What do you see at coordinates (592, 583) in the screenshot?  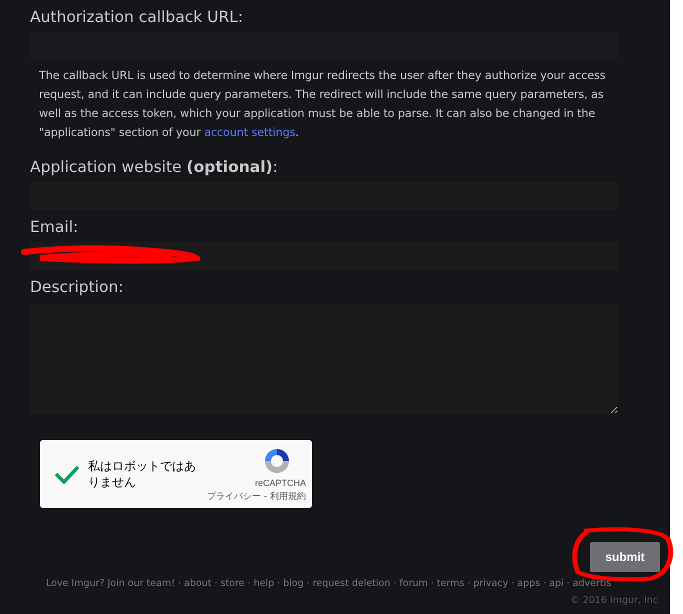 I see `footer-link: advertis` at bounding box center [592, 583].